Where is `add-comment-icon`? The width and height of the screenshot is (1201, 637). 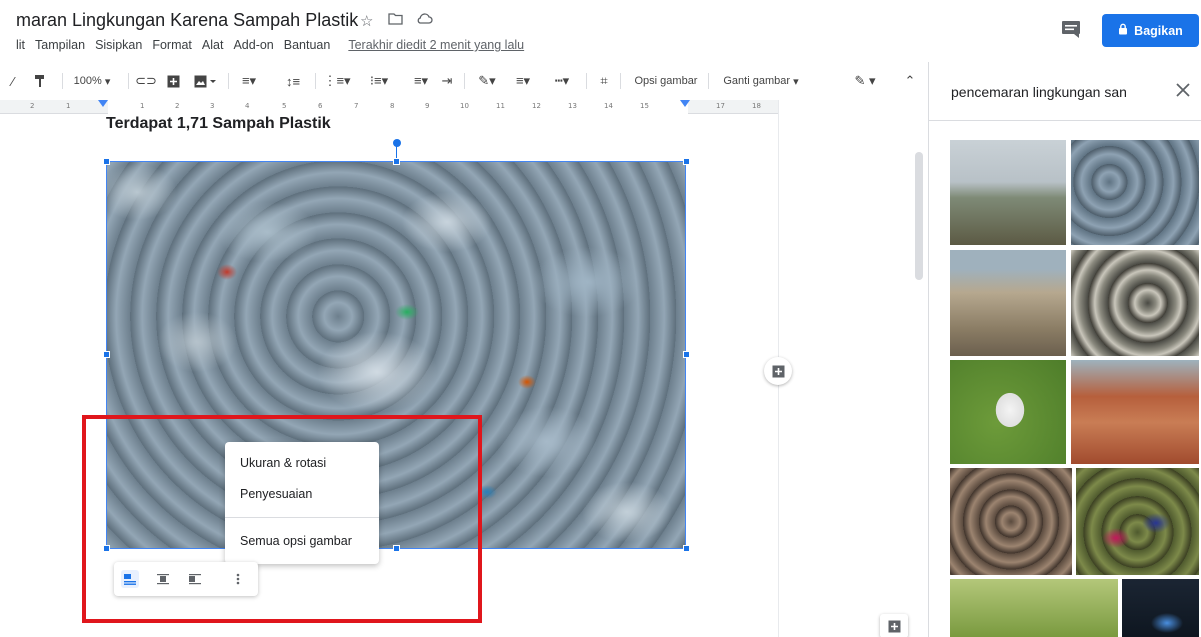
add-comment-icon is located at coordinates (778, 371).